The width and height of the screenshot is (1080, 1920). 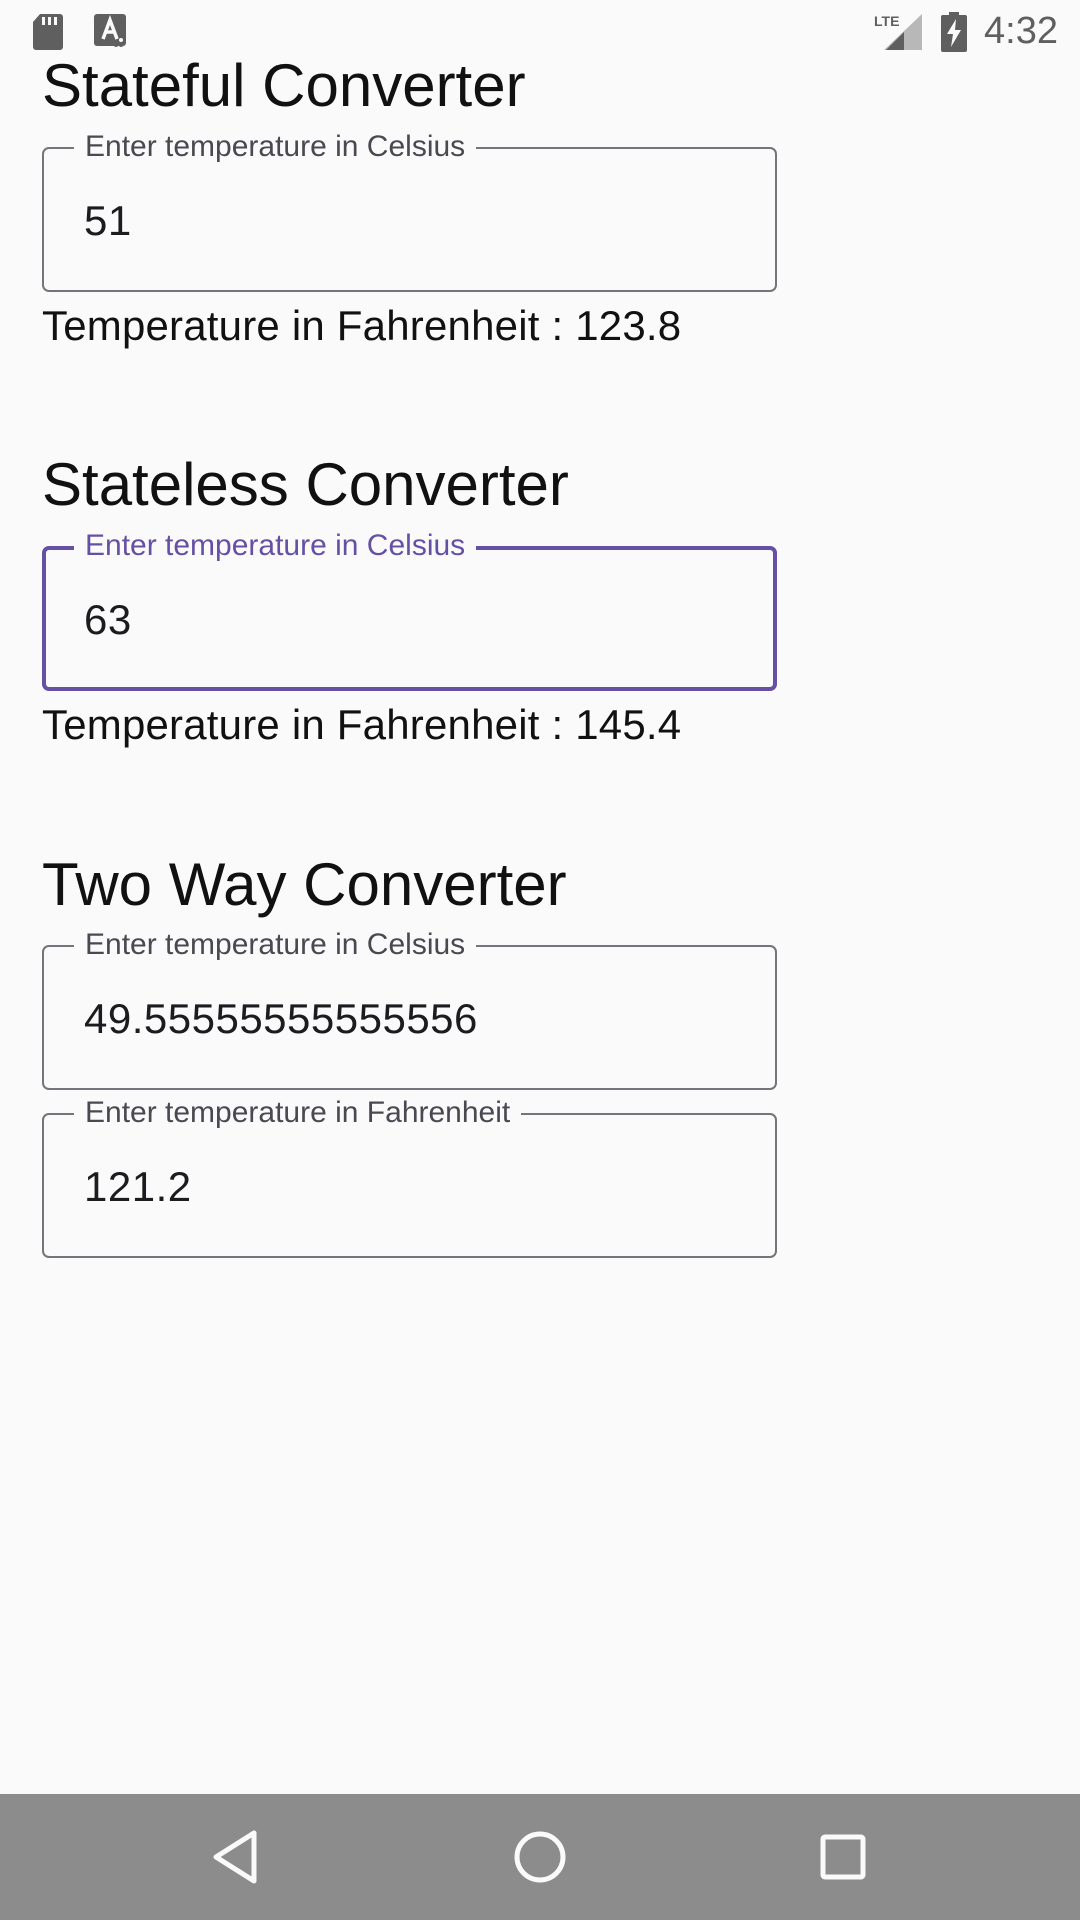 I want to click on two-way-celsius-input: 49.55555555555556, so click(x=281, y=1019).